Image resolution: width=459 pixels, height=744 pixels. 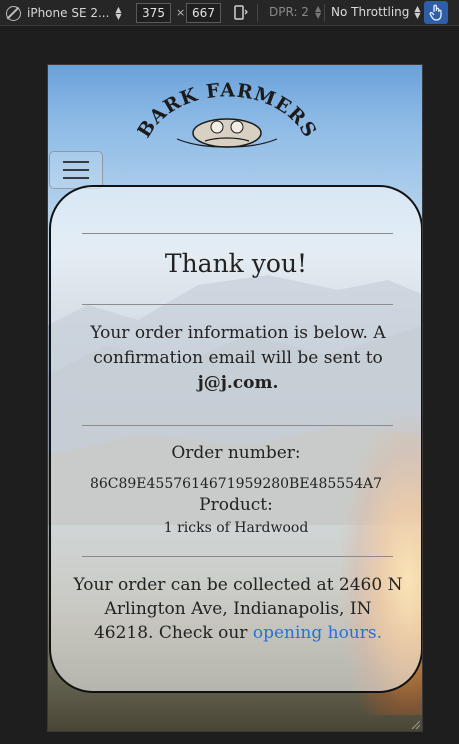 I want to click on device-select: iPhone SE 2... ▲ ▼, so click(x=64, y=13).